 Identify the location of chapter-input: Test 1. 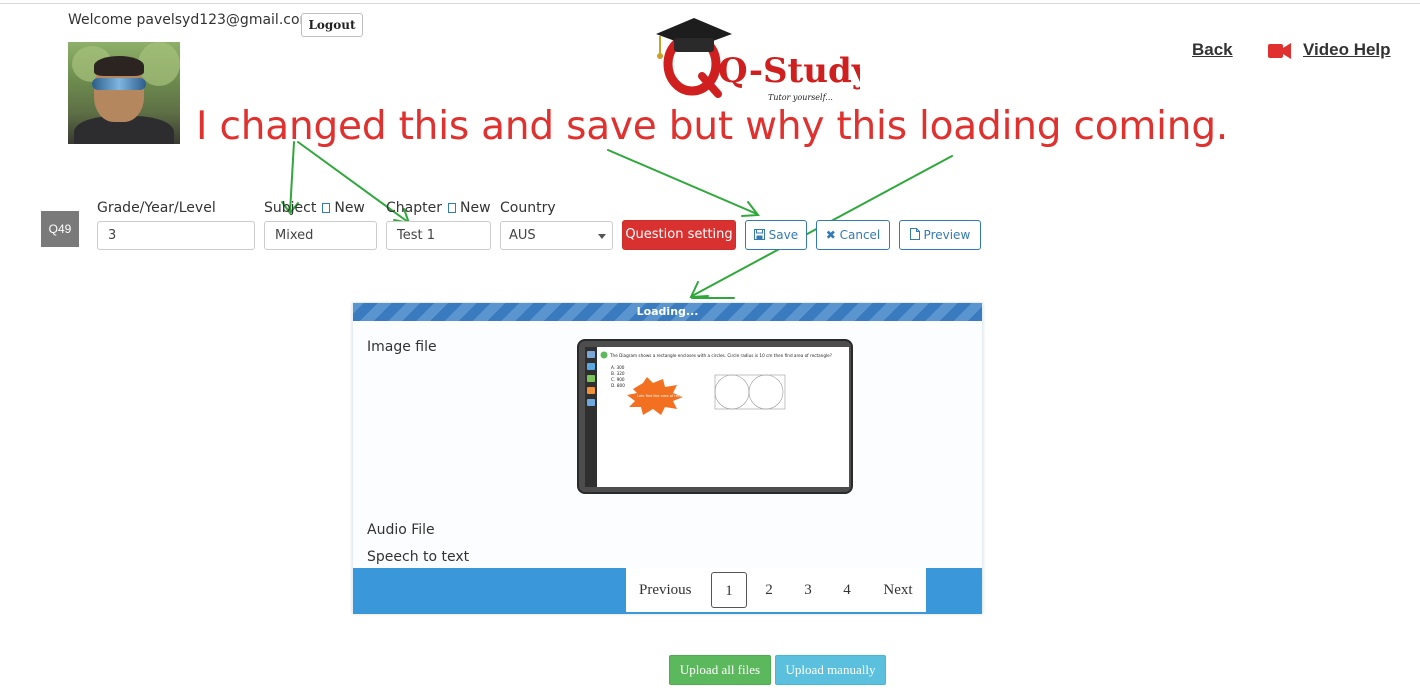
(438, 235).